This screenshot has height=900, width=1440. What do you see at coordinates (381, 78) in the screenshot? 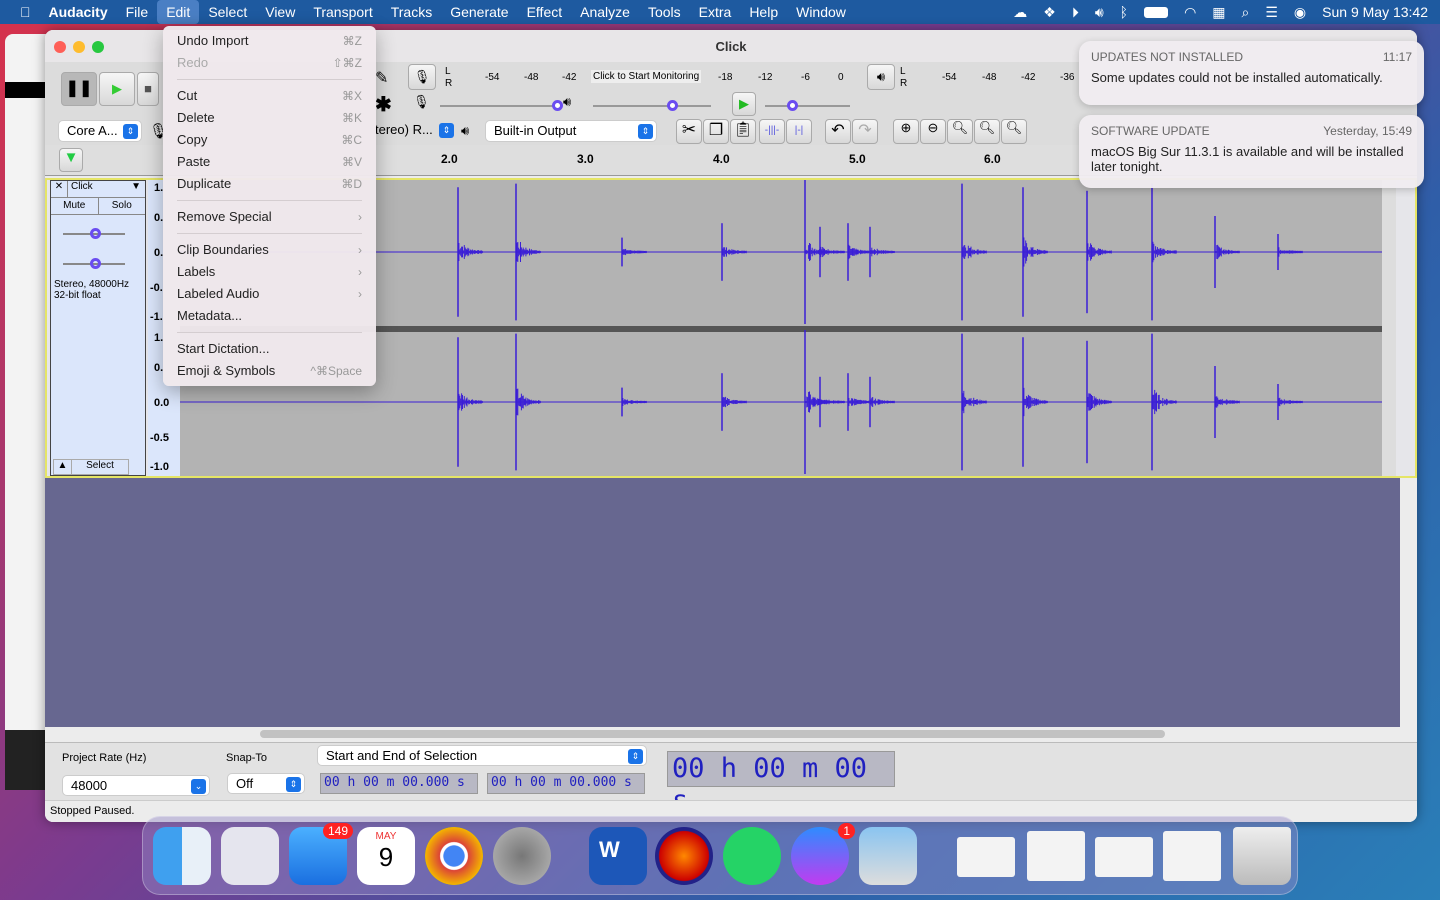
I see `pencil-tool-icon: ✎` at bounding box center [381, 78].